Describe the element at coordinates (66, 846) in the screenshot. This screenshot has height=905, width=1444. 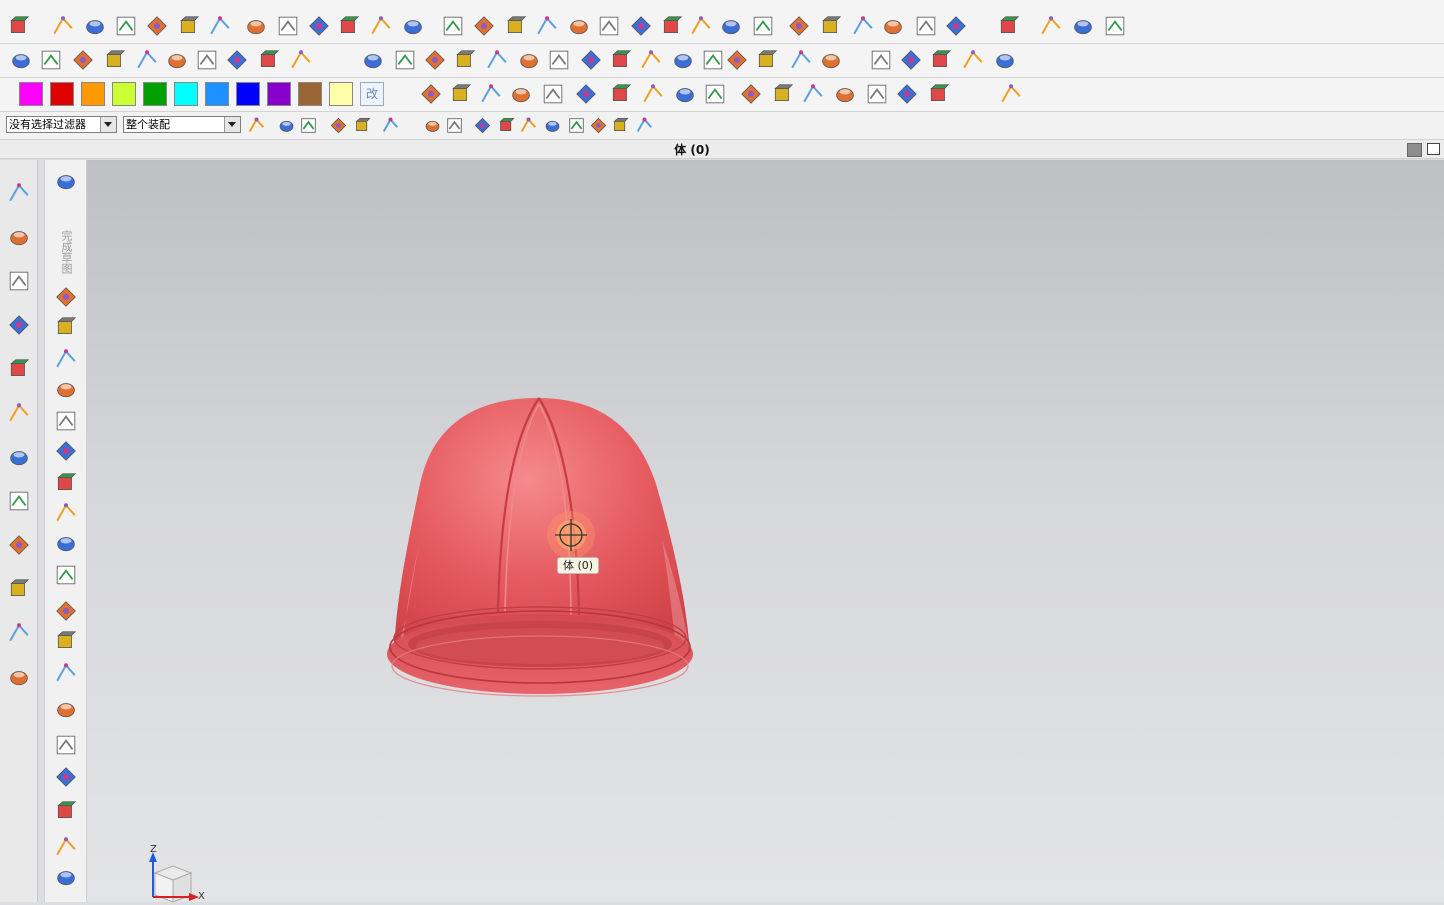
I see `display-constraints-icon` at that location.